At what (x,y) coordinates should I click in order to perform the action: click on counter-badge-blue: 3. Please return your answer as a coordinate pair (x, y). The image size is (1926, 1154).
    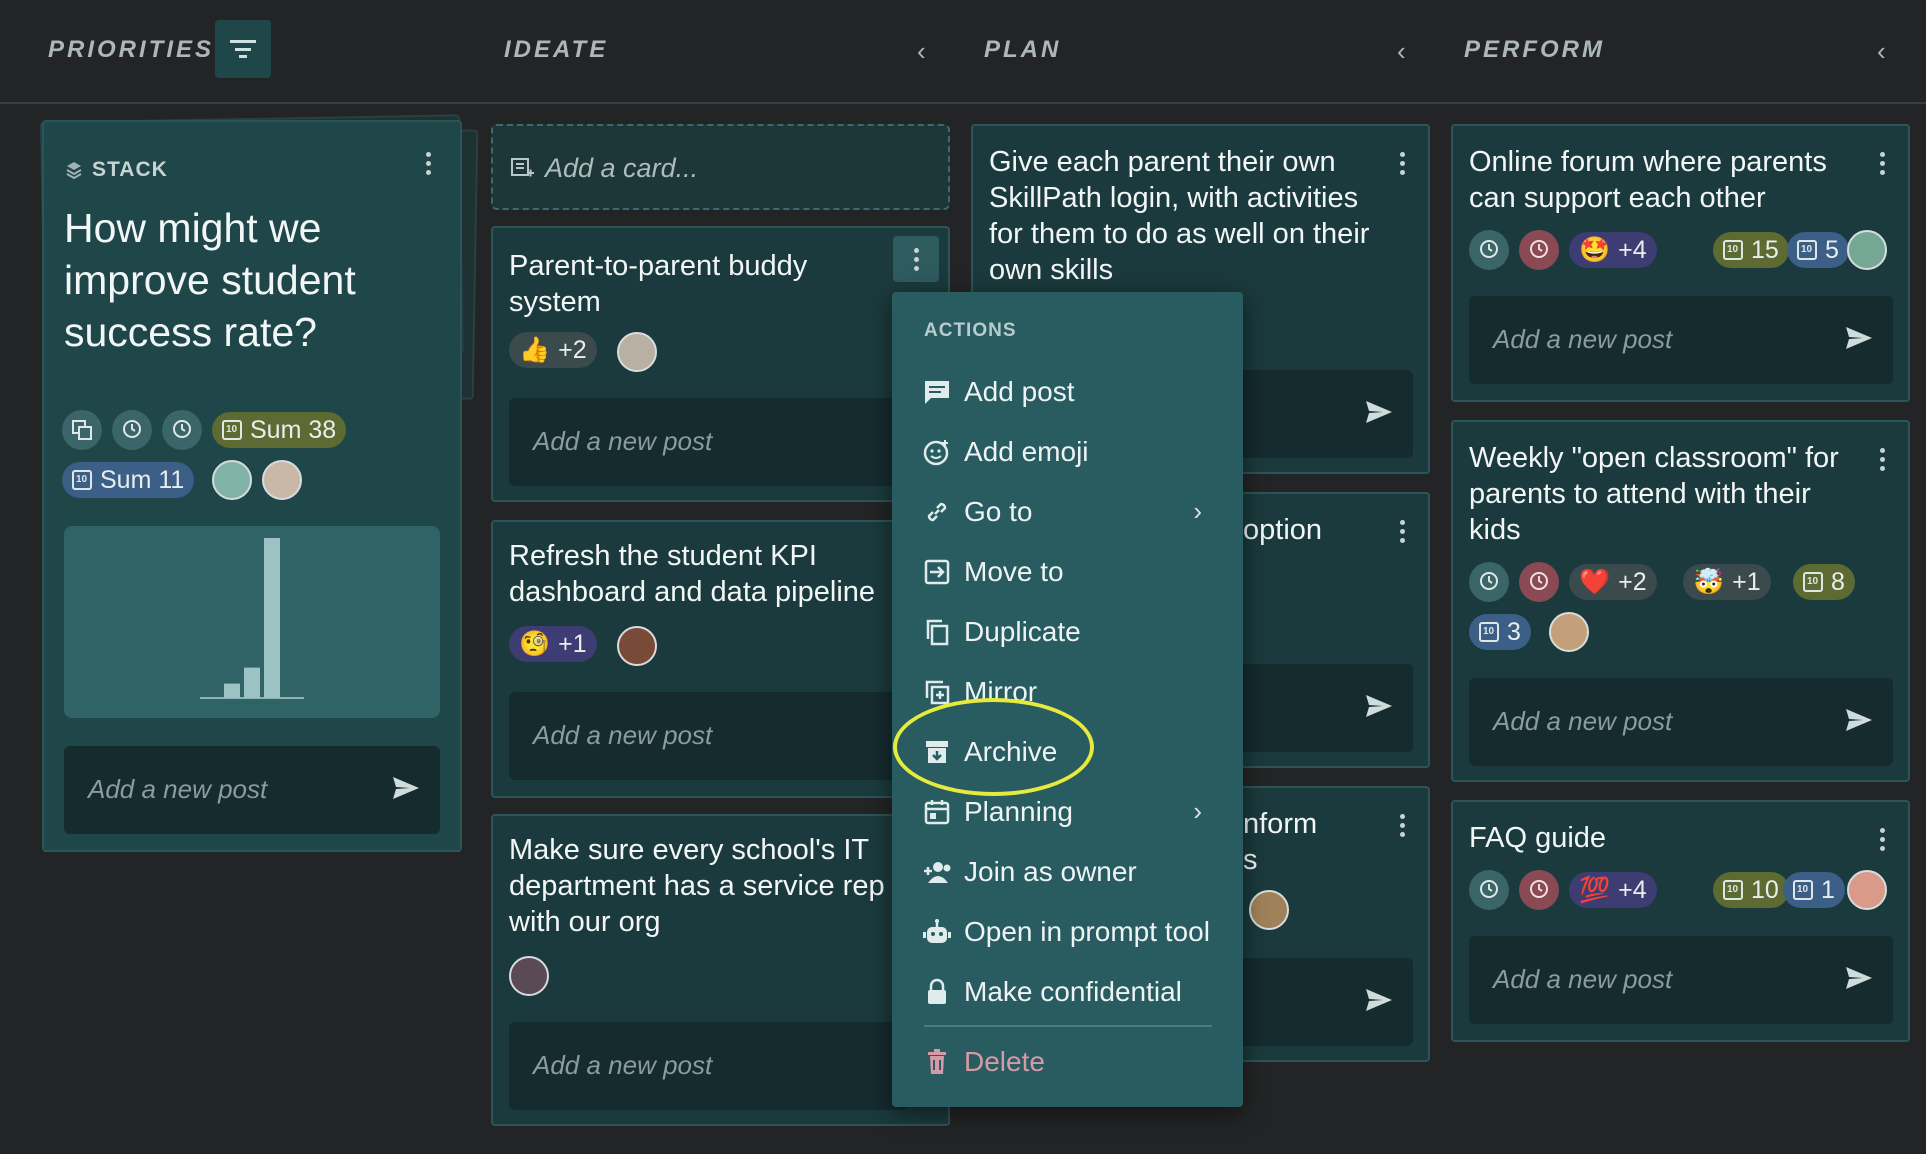
    Looking at the image, I should click on (1500, 632).